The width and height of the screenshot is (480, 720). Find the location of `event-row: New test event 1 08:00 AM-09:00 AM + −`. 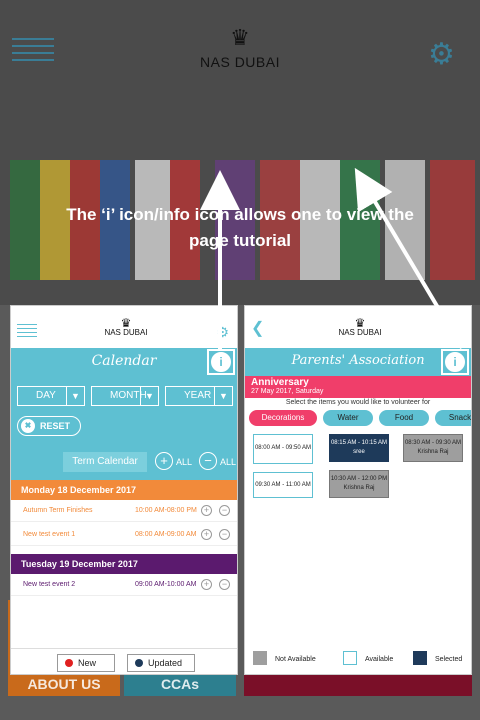

event-row: New test event 1 08:00 AM-09:00 AM + − is located at coordinates (124, 535).